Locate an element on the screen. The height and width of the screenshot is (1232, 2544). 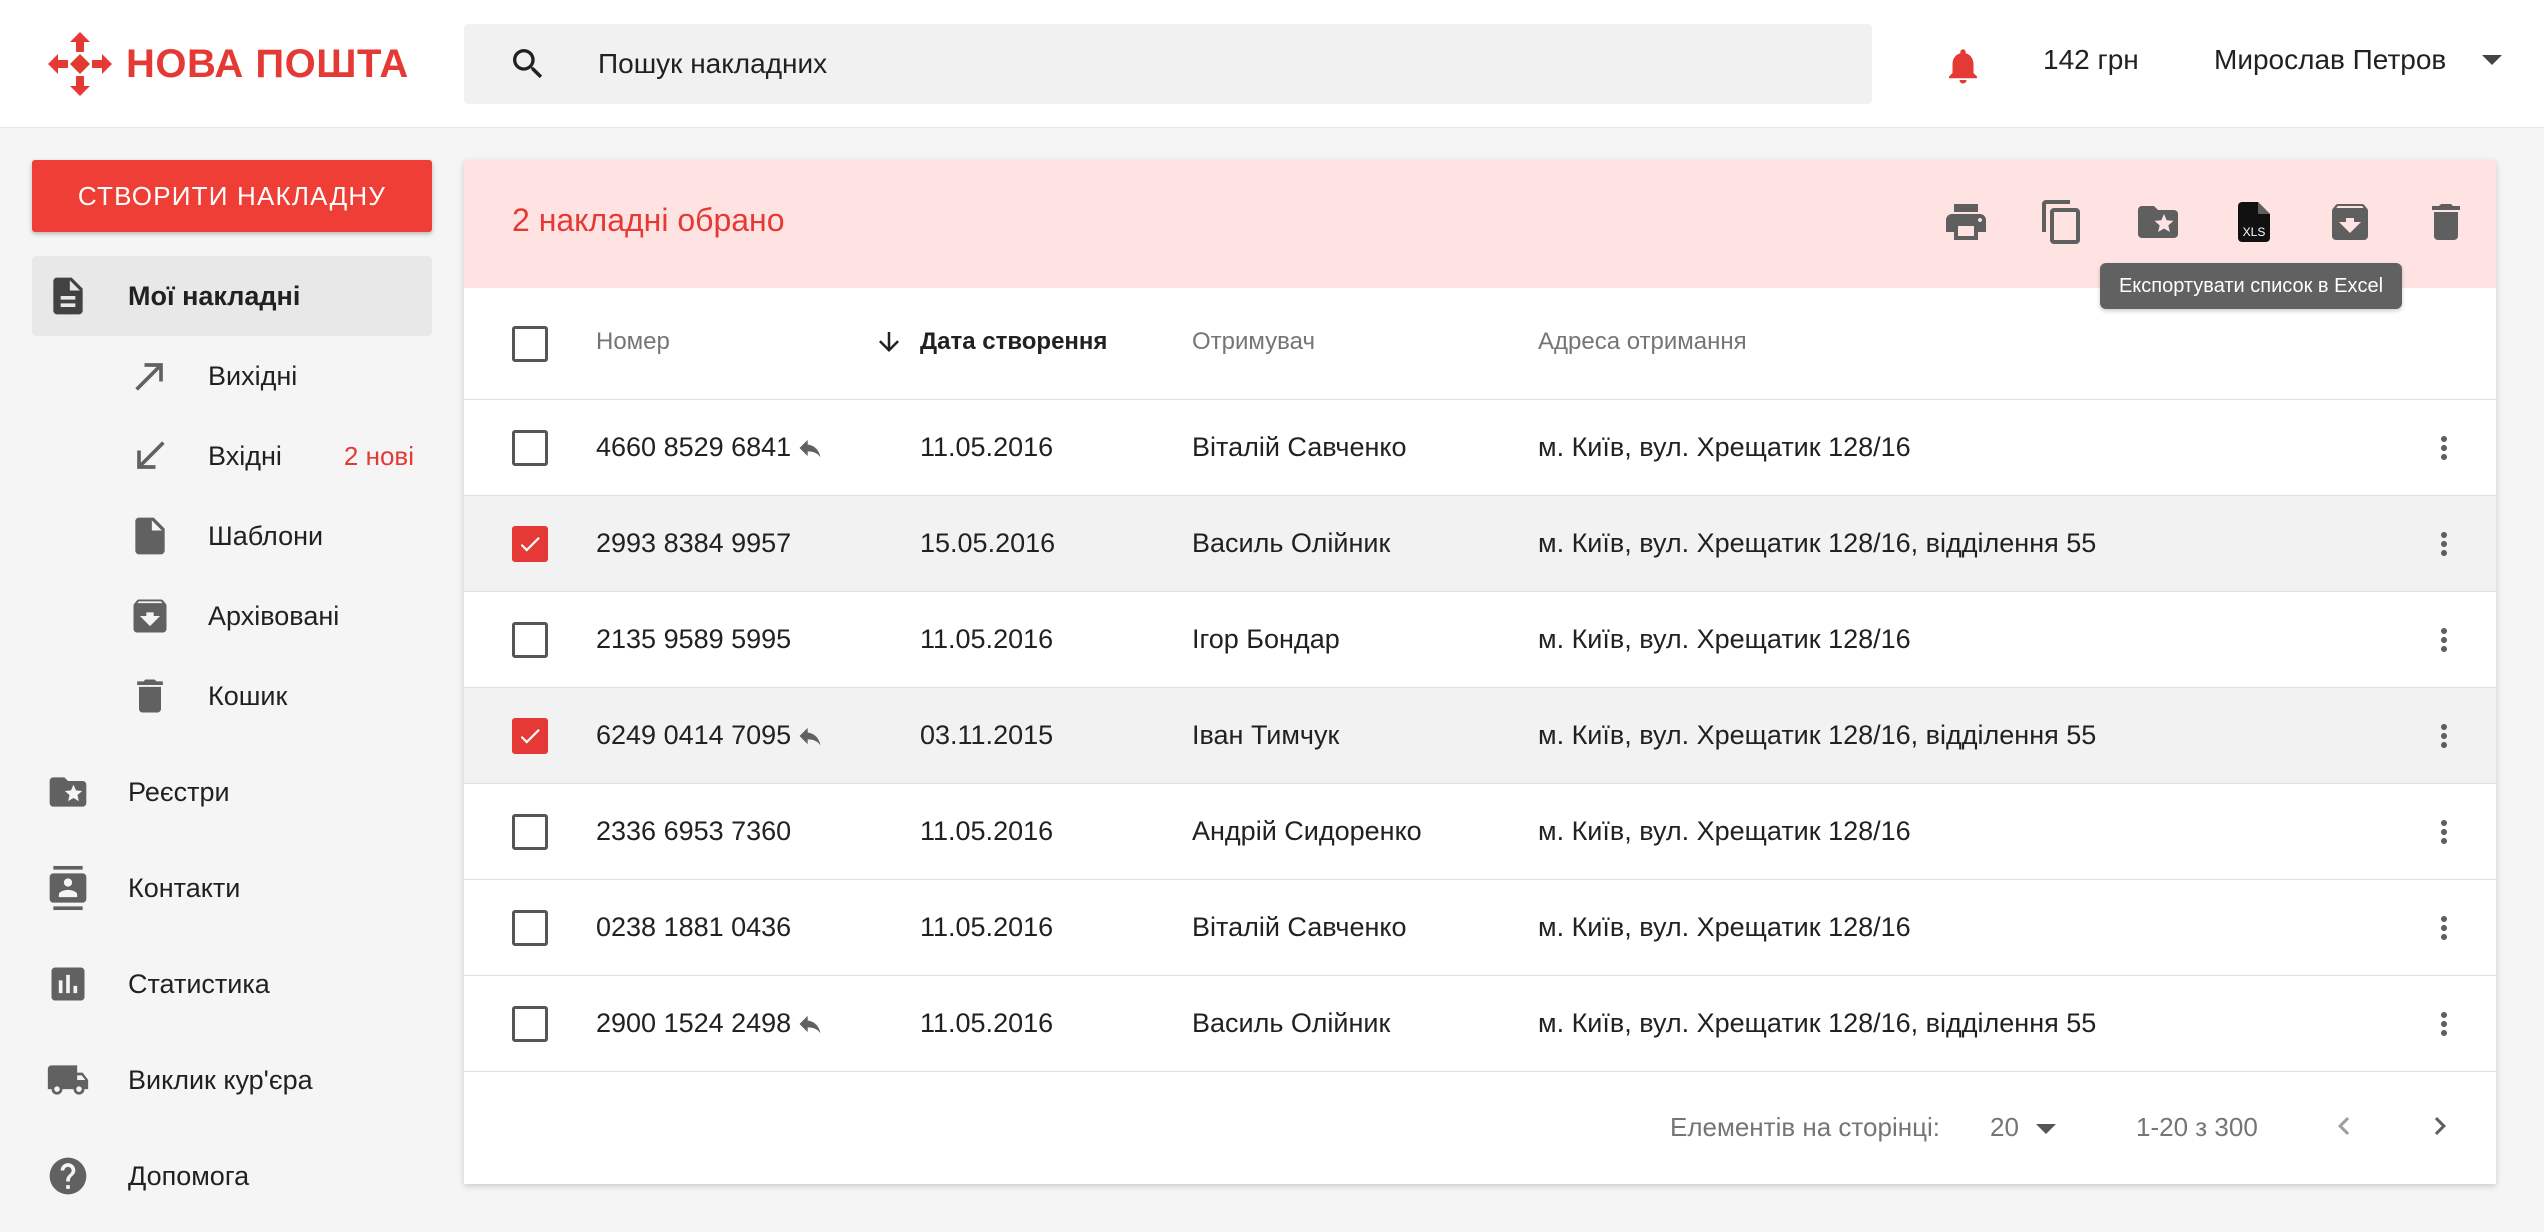
search-box is located at coordinates (1168, 64).